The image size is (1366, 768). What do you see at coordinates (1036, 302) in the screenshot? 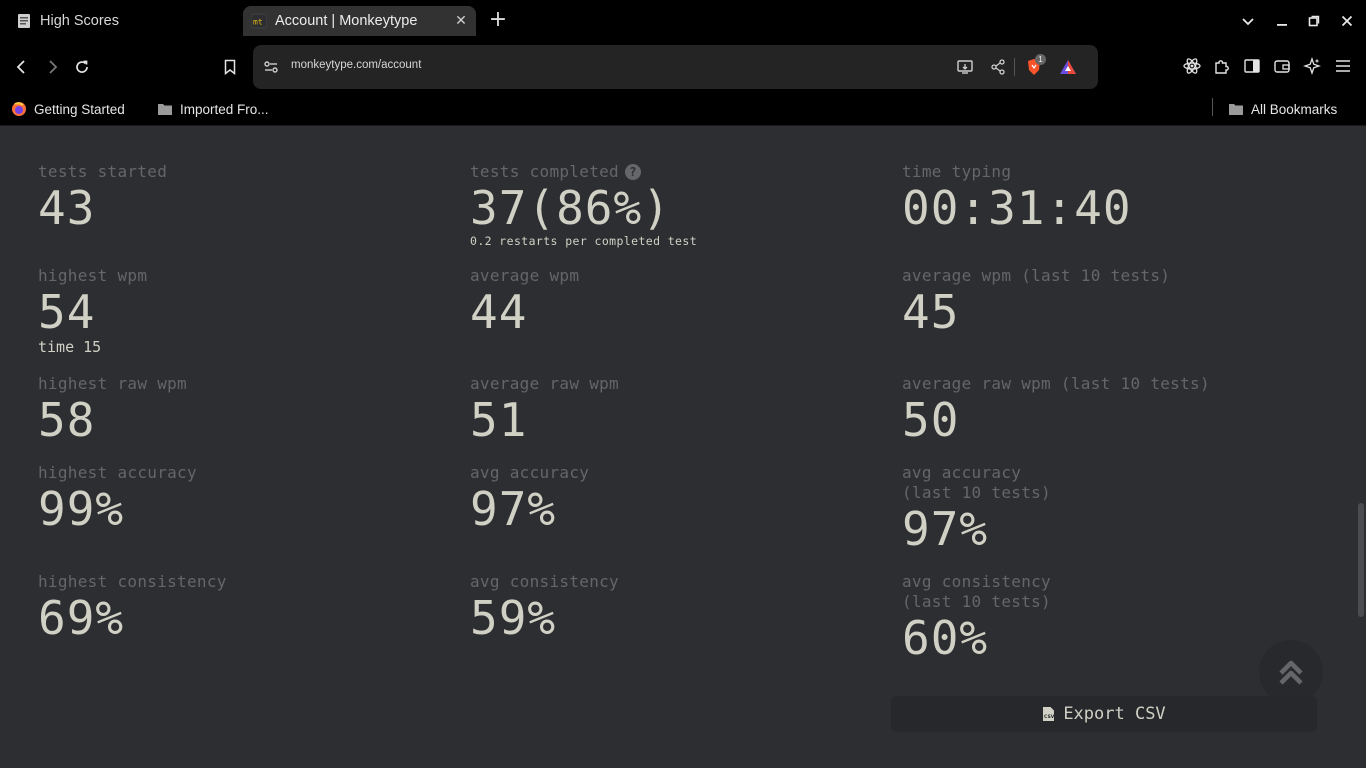
I see `stat-average-wpm-last10: average wpm (last 10 tests) 45` at bounding box center [1036, 302].